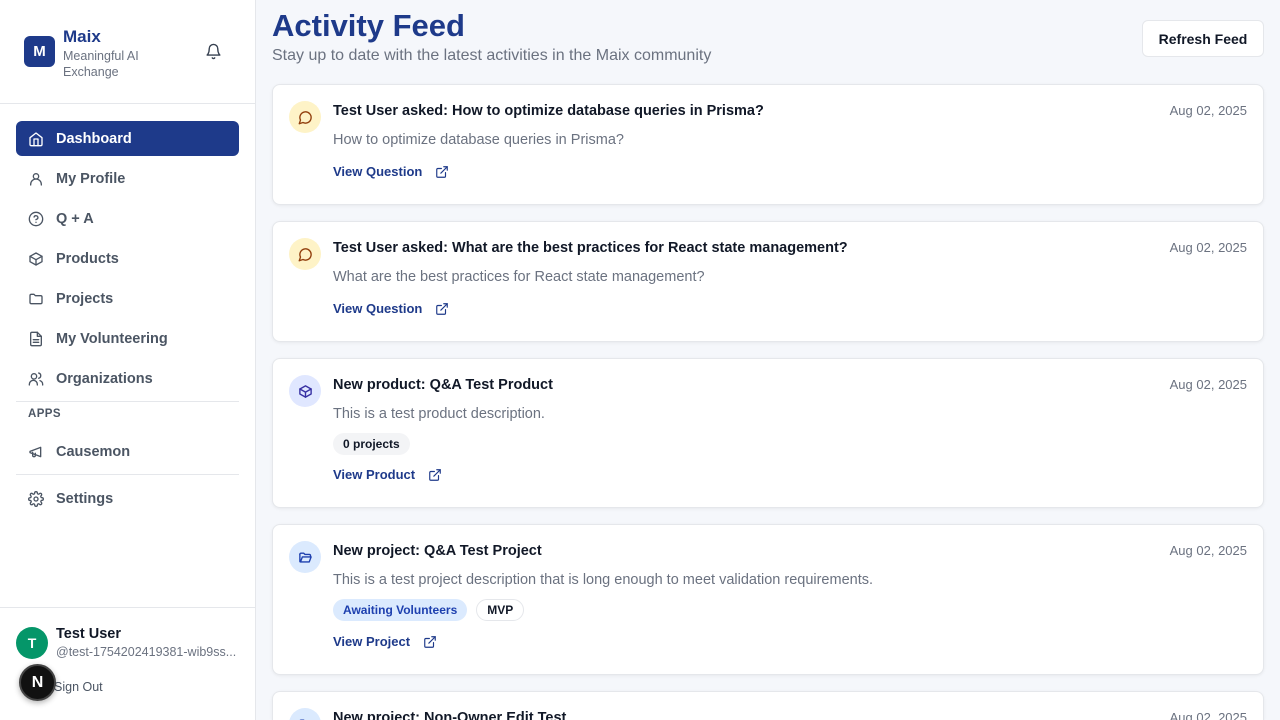 This screenshot has height=720, width=1280. I want to click on link-label: View Project, so click(372, 641).